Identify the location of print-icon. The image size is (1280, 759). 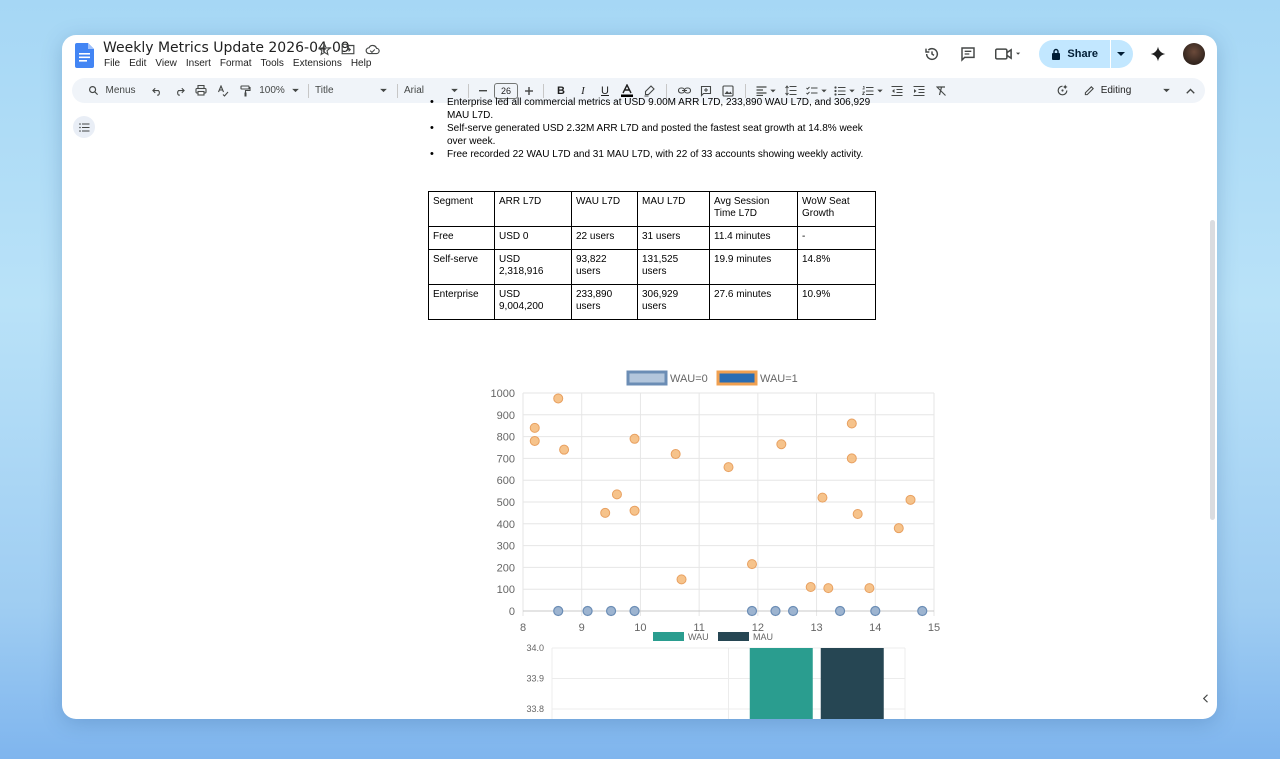
(201, 90).